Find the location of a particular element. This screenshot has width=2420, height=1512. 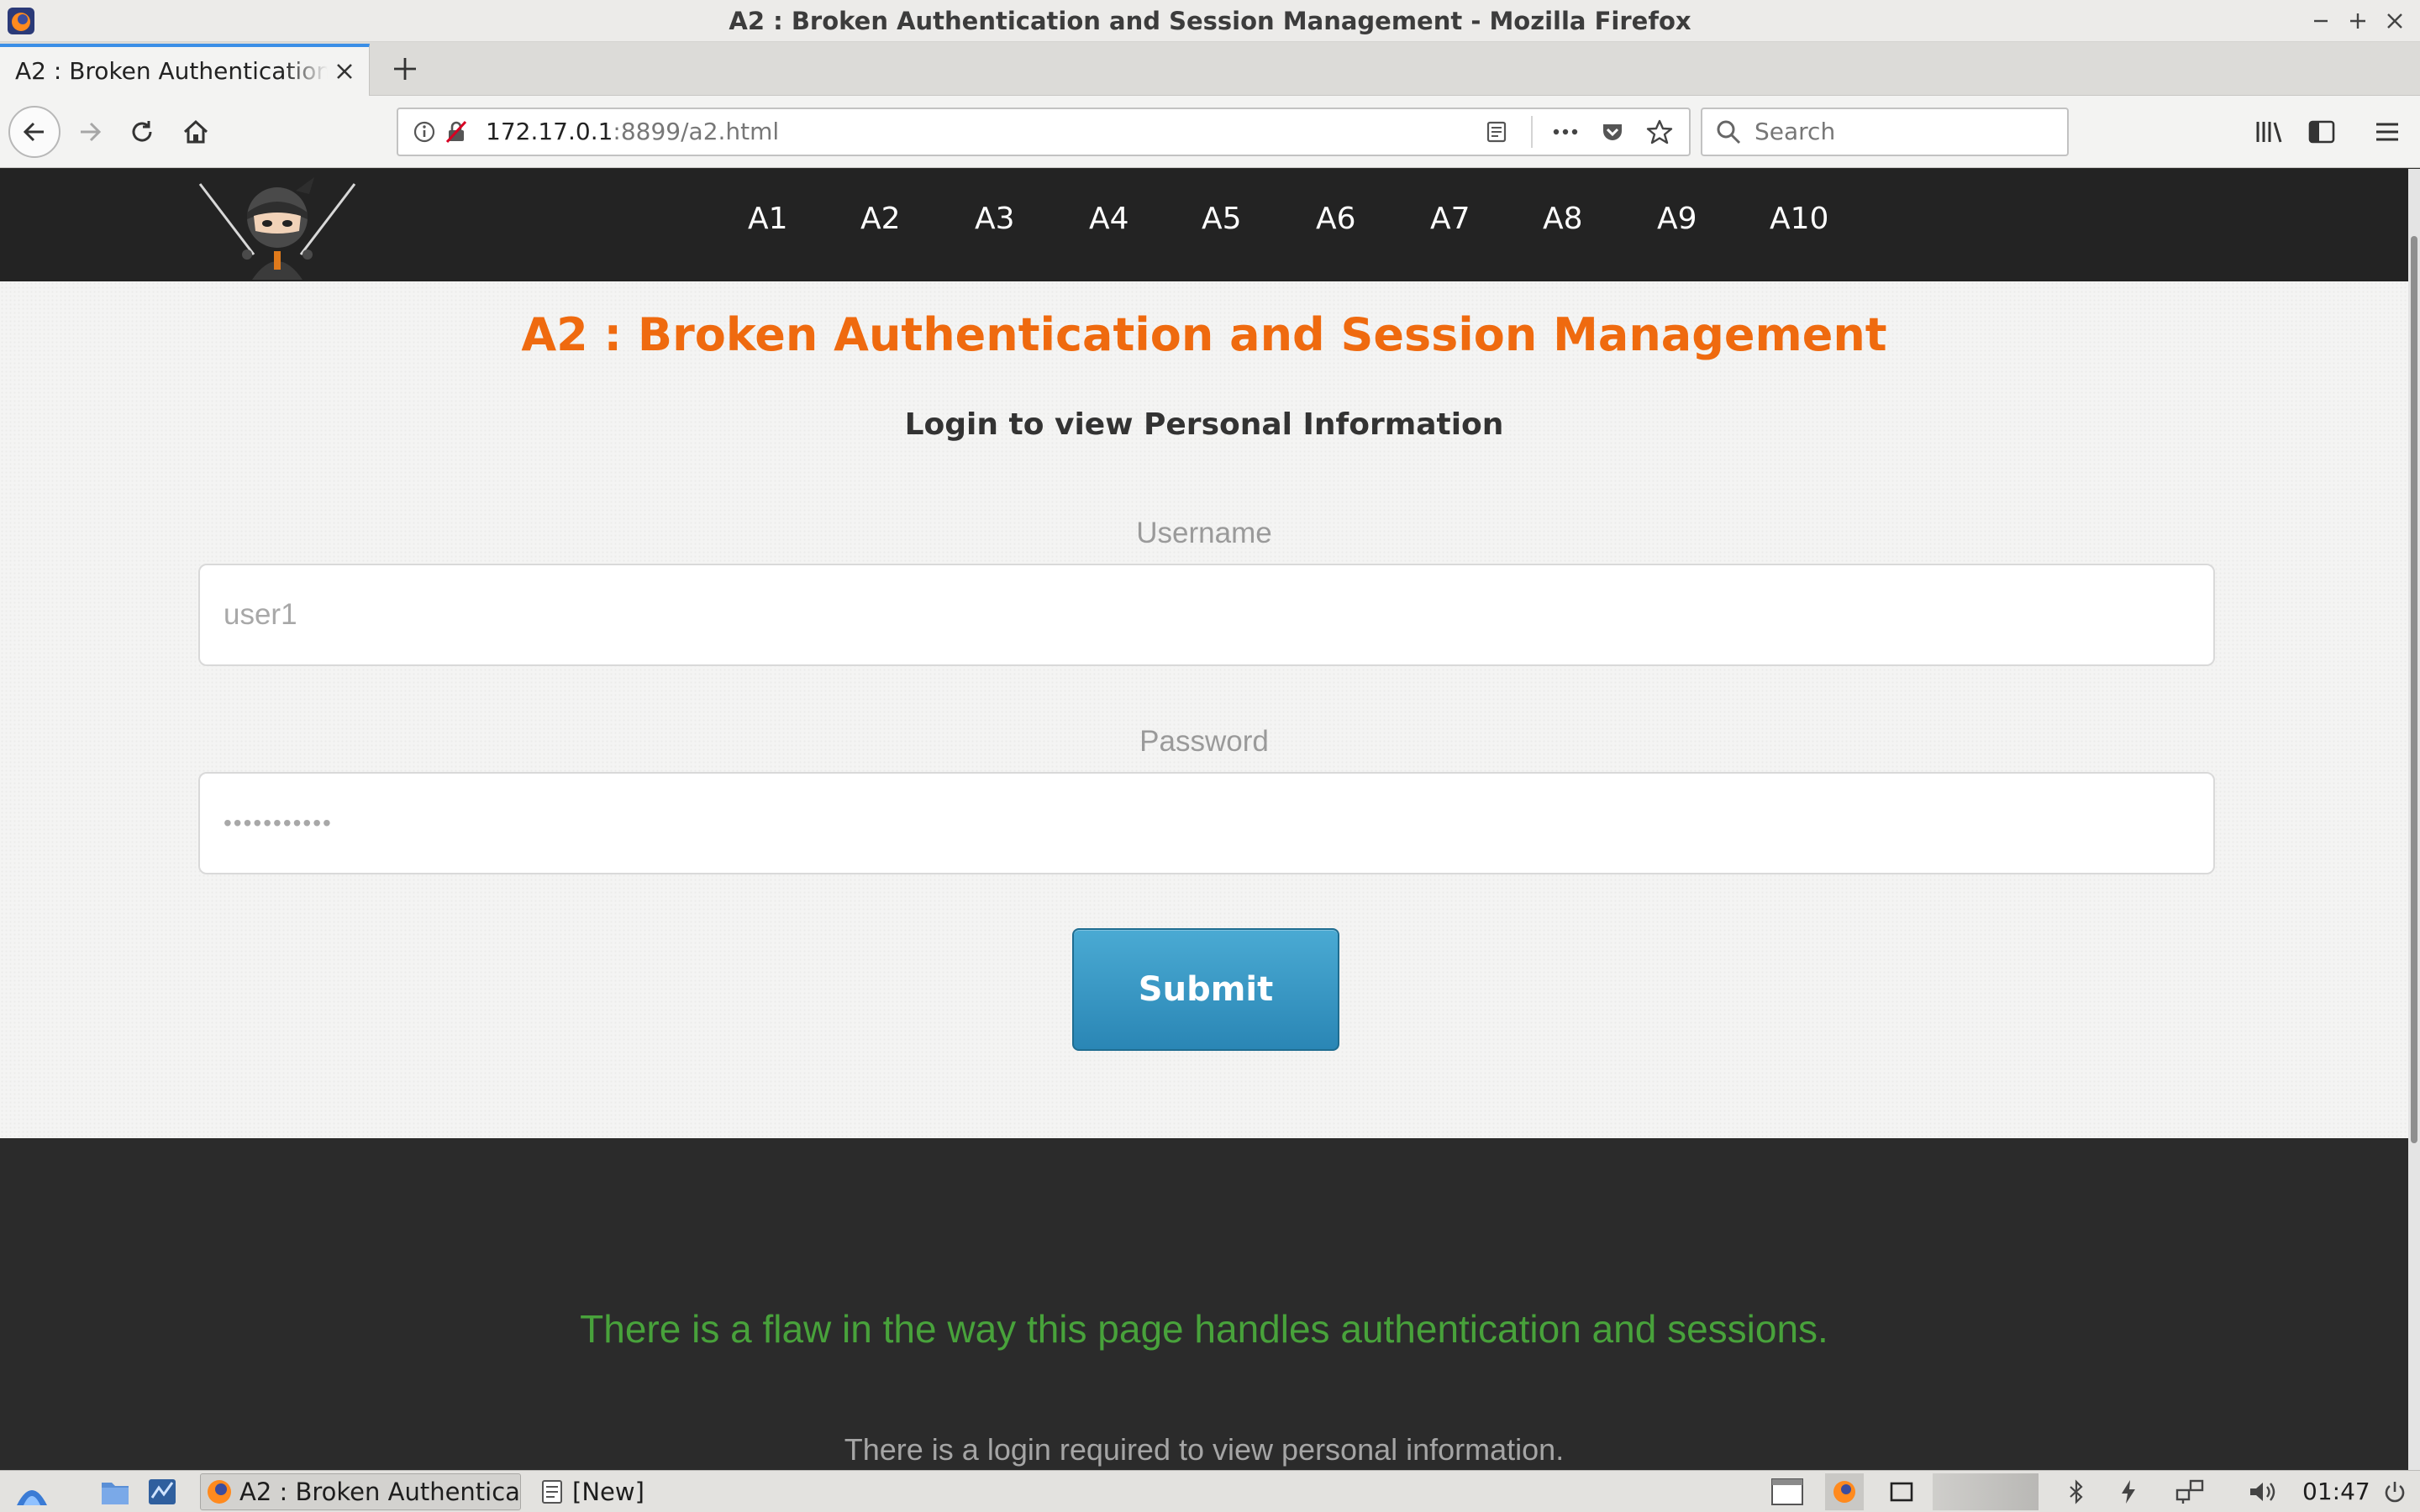

tab-close-icon is located at coordinates (344, 71).